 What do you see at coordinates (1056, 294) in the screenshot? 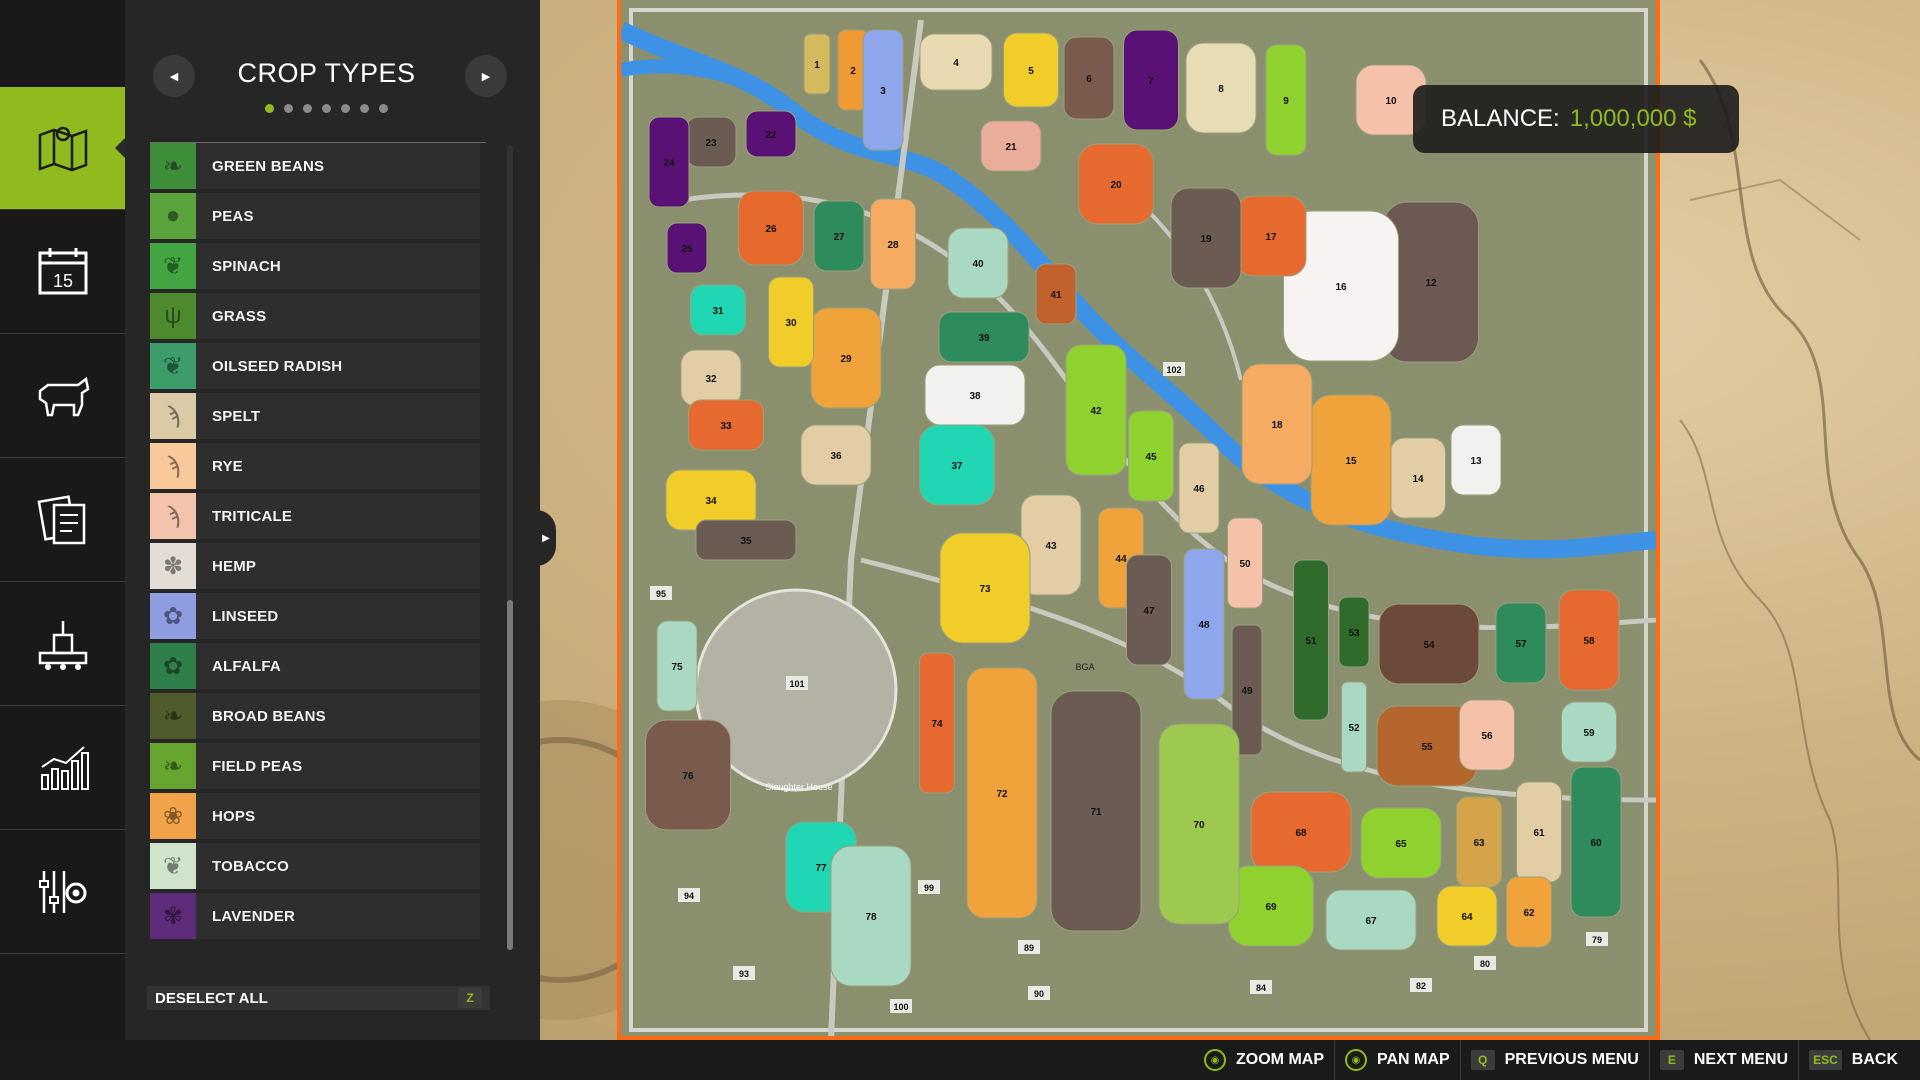
I see `map-field-41: 41` at bounding box center [1056, 294].